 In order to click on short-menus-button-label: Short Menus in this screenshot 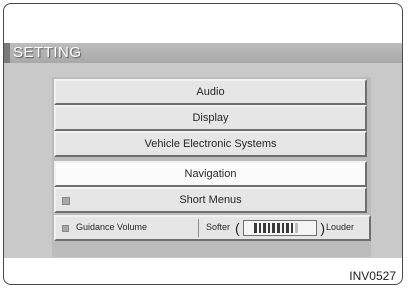, I will do `click(210, 200)`.